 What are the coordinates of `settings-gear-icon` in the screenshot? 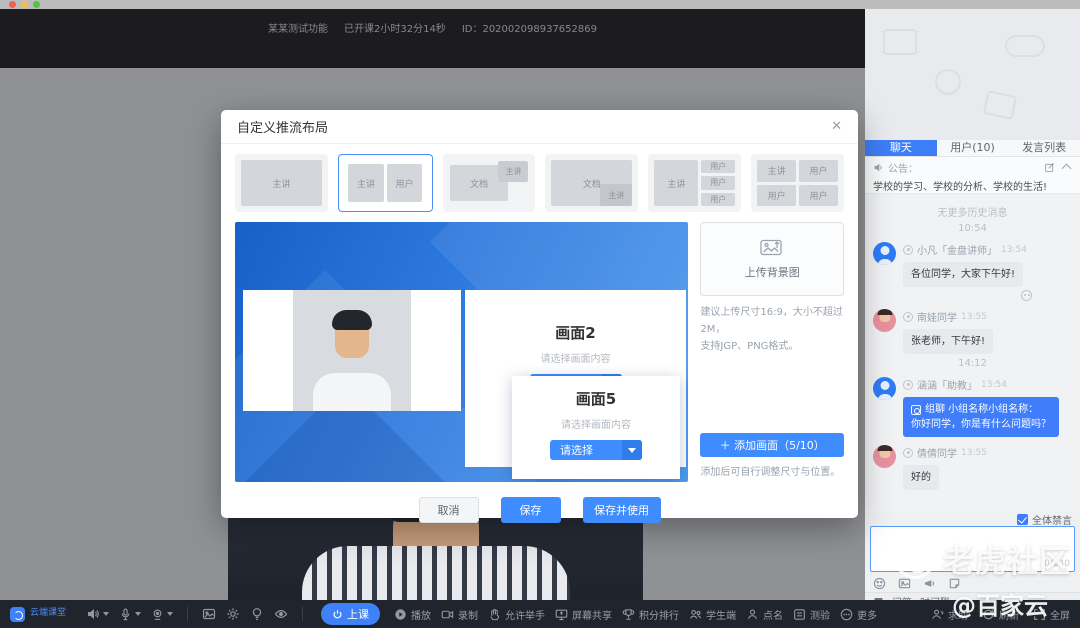 It's located at (233, 614).